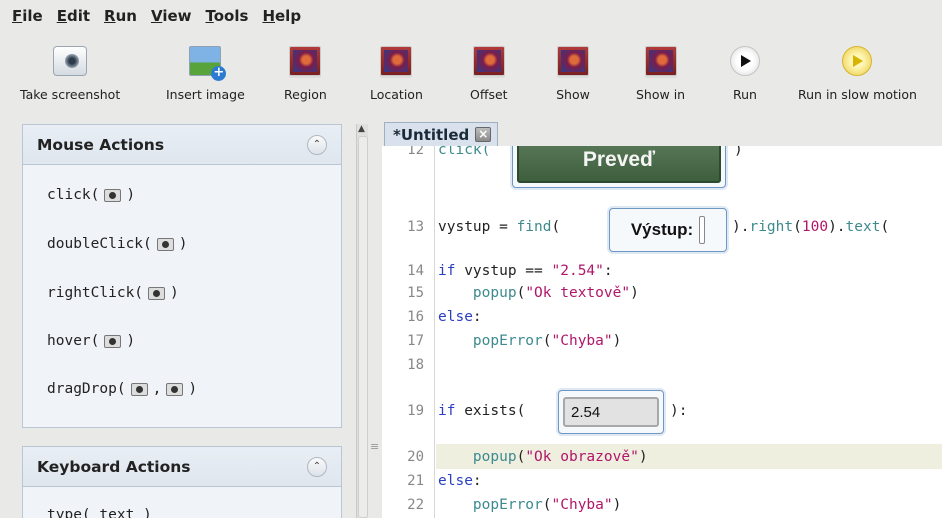 Image resolution: width=942 pixels, height=518 pixels. Describe the element at coordinates (73, 16) in the screenshot. I see `menu-edit: Edit` at that location.